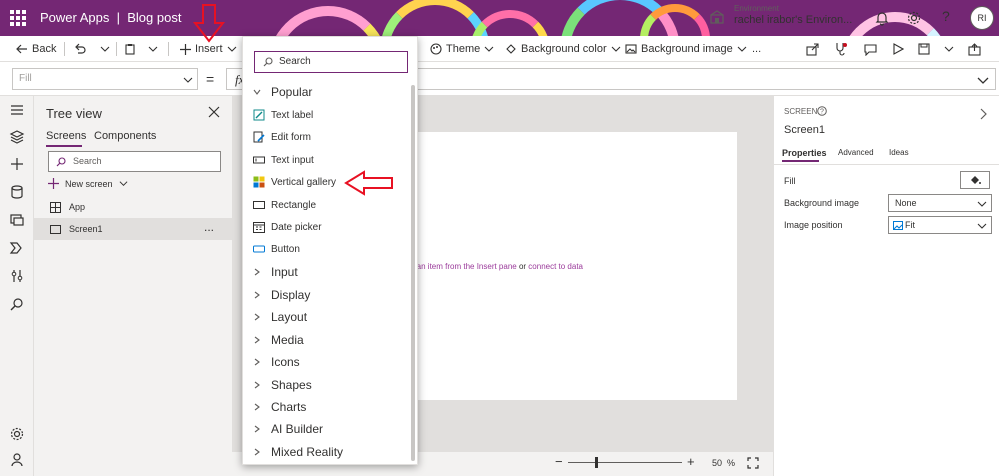 The height and width of the screenshot is (476, 999). I want to click on insert-search-input: Search, so click(331, 62).